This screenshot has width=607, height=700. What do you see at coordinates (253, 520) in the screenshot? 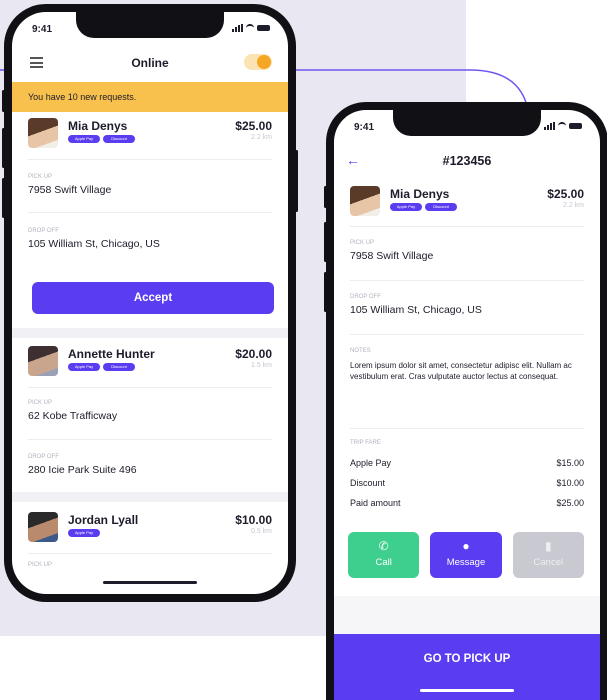
I see `ride-price: $10.00` at bounding box center [253, 520].